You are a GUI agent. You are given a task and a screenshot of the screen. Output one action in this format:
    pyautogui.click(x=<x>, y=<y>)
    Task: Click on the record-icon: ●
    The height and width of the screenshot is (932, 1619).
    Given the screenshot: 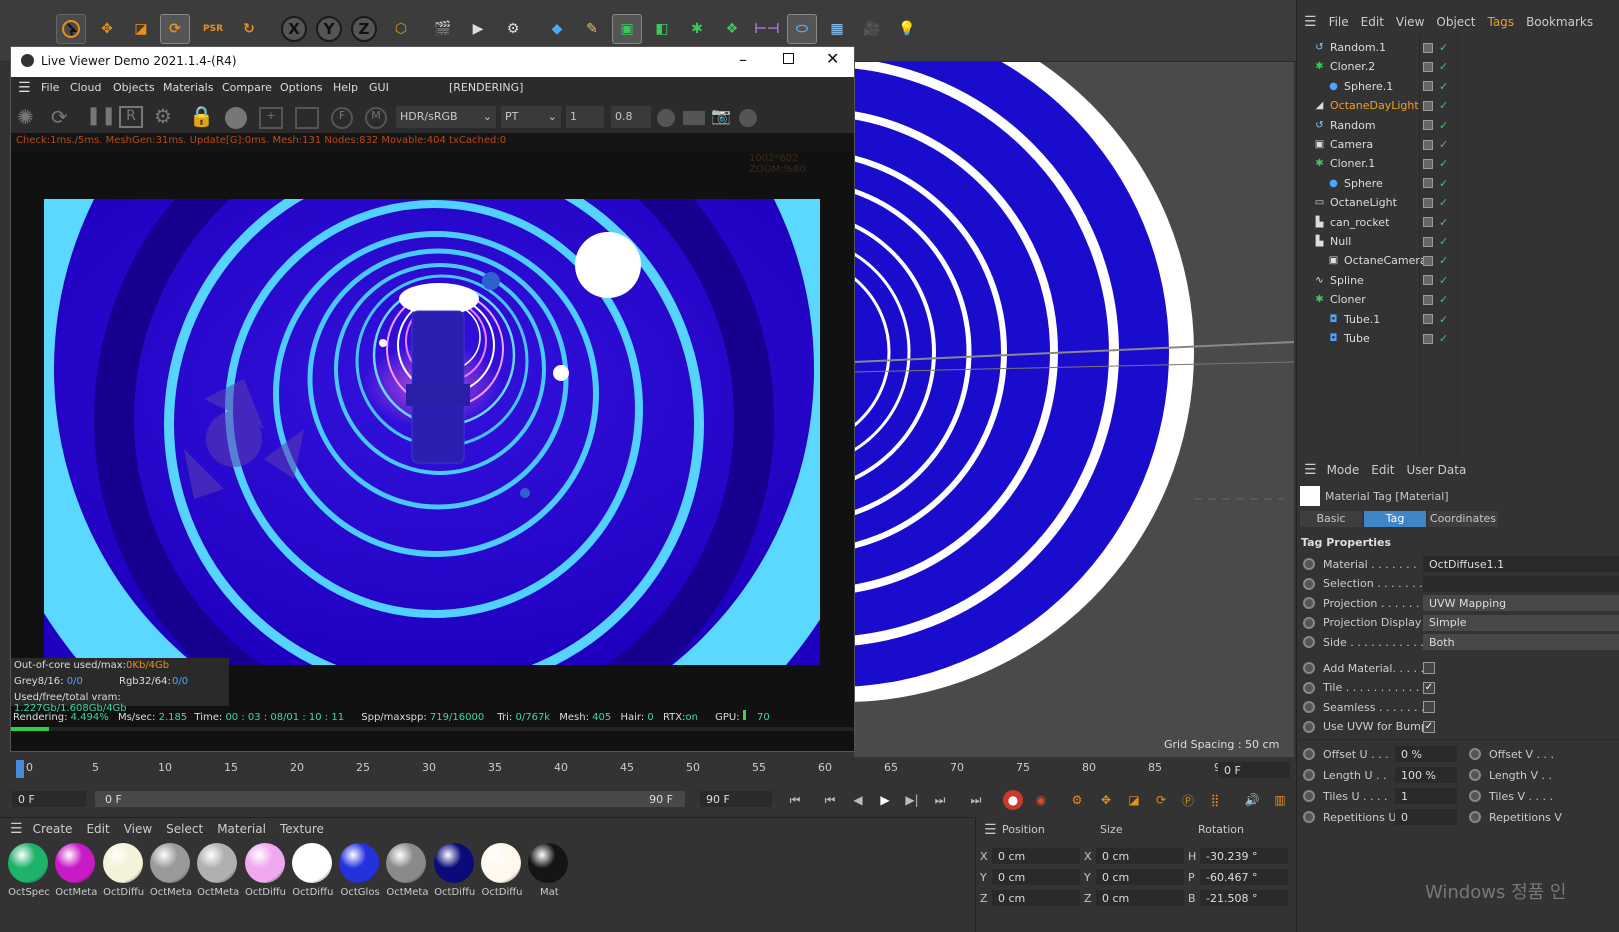 What is the action you would take?
    pyautogui.click(x=1013, y=800)
    